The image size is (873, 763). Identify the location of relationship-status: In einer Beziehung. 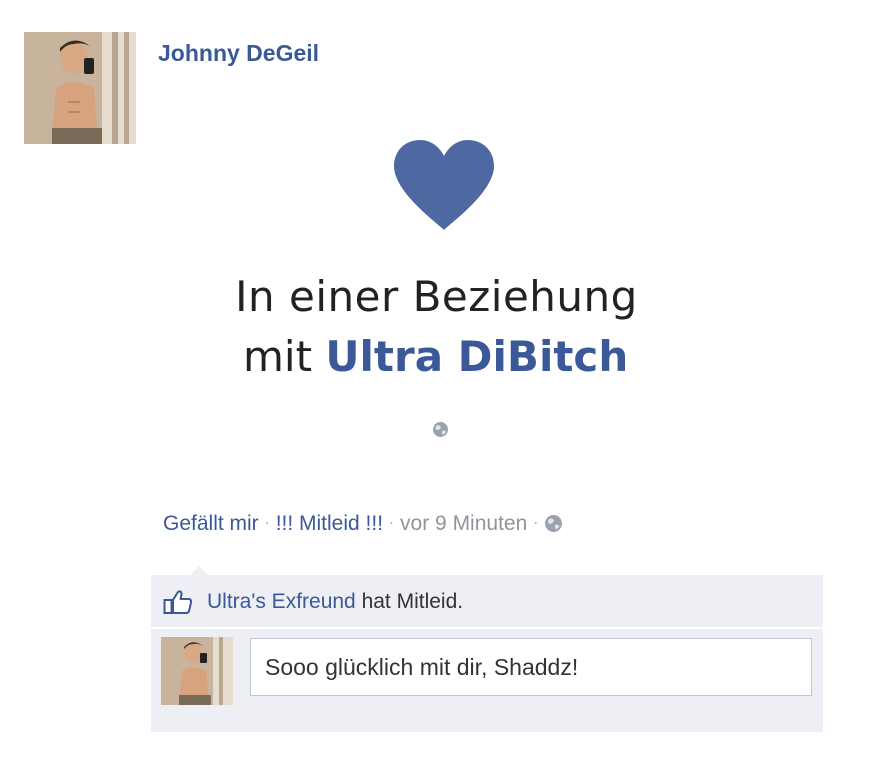
(436, 296).